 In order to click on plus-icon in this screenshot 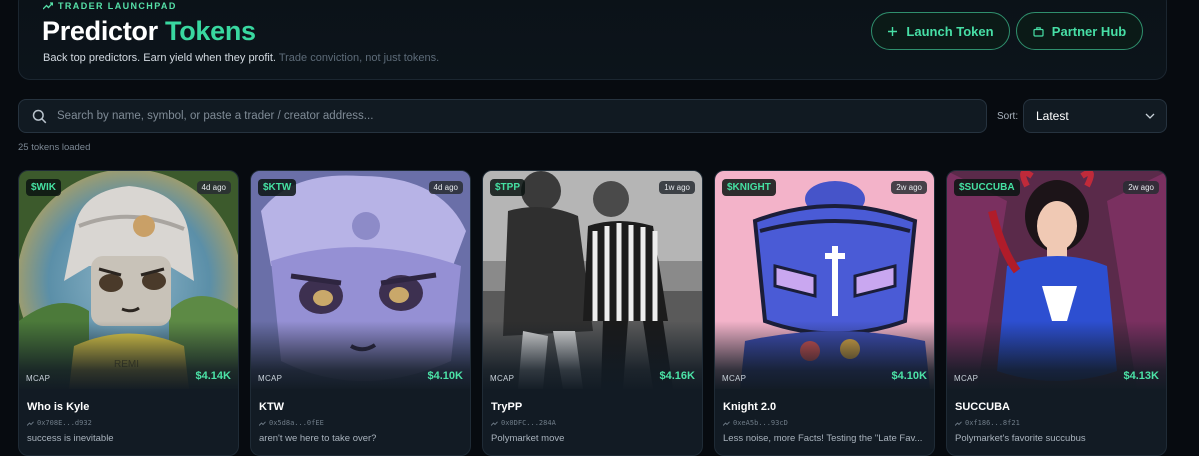, I will do `click(893, 31)`.